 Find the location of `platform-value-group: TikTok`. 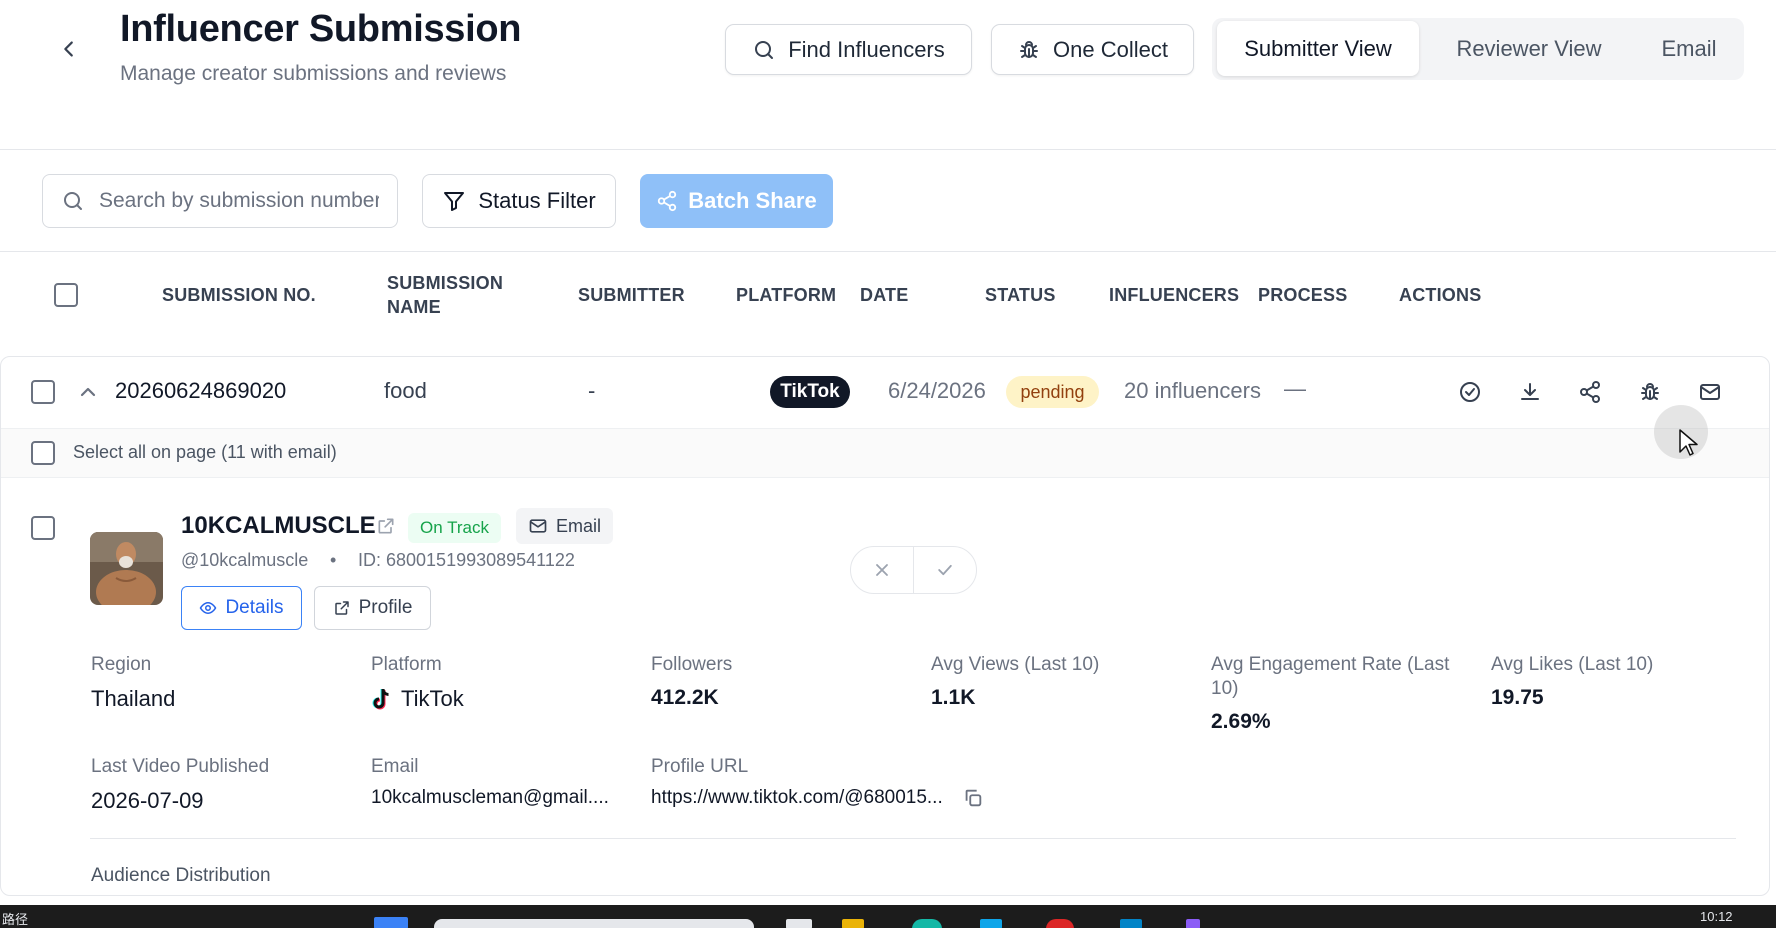

platform-value-group: TikTok is located at coordinates (417, 699).